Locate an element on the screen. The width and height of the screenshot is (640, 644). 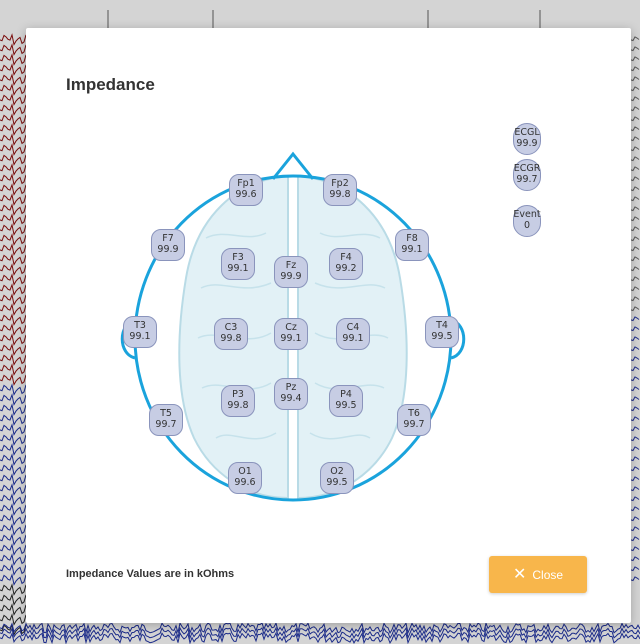
electrode-t4: T4 99.5 is located at coordinates (442, 332).